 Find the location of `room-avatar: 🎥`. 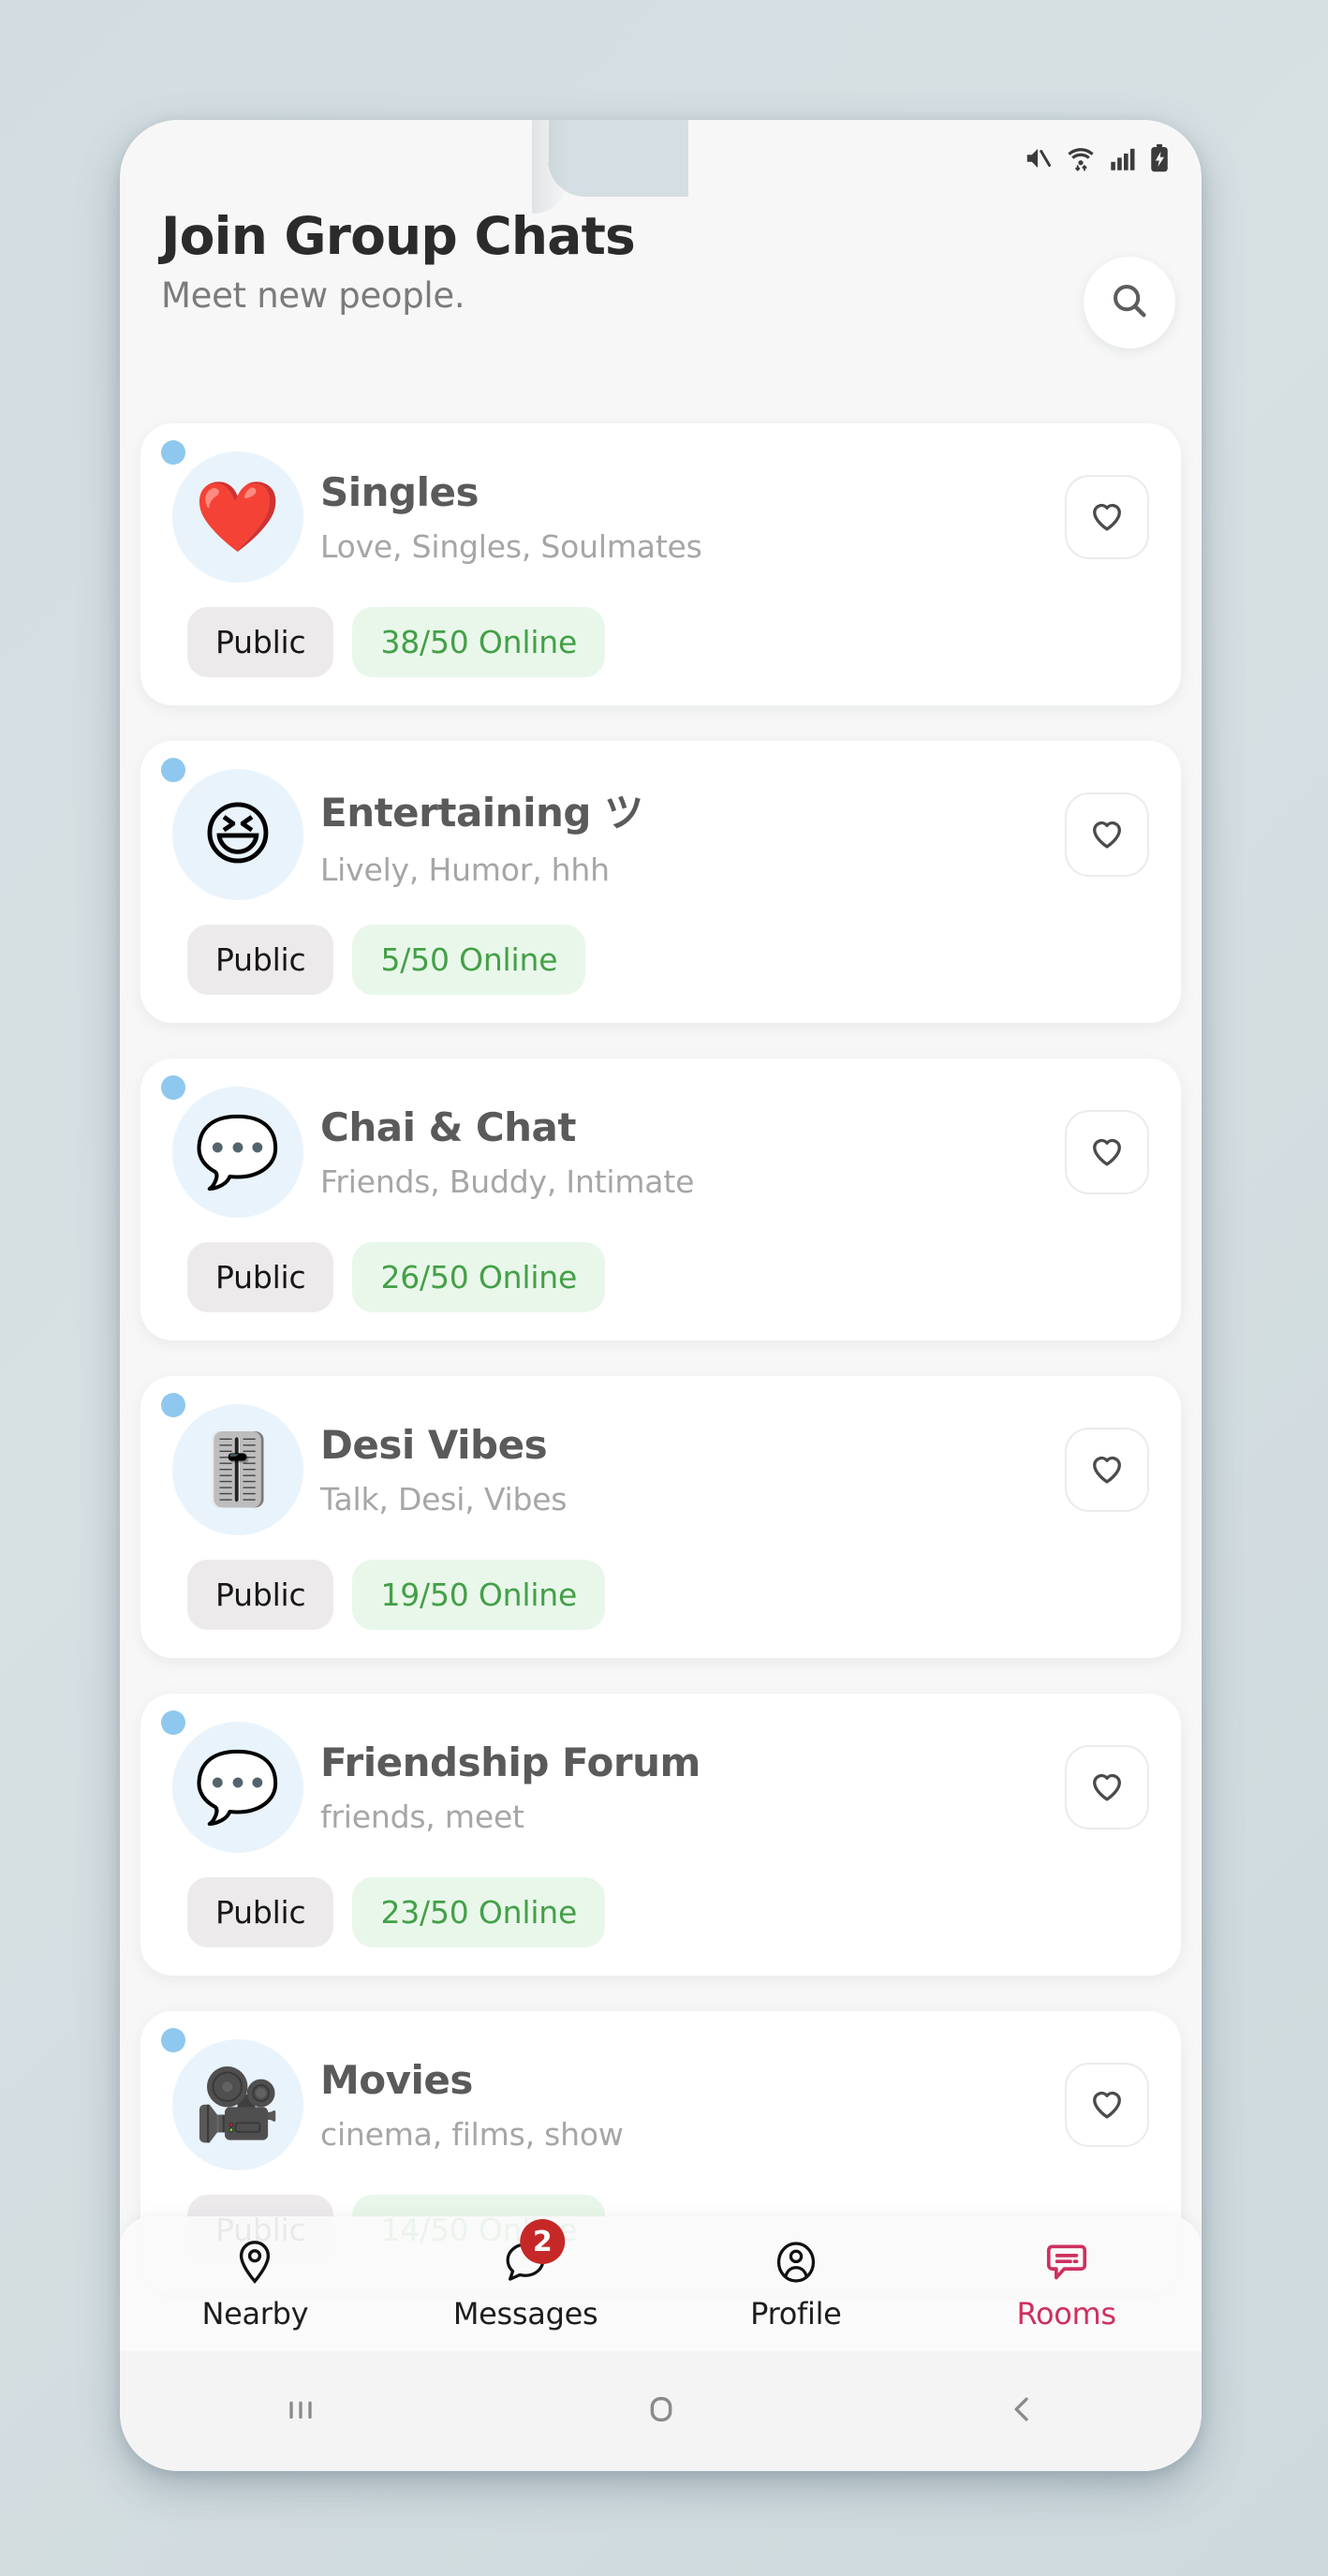

room-avatar: 🎥 is located at coordinates (237, 2104).